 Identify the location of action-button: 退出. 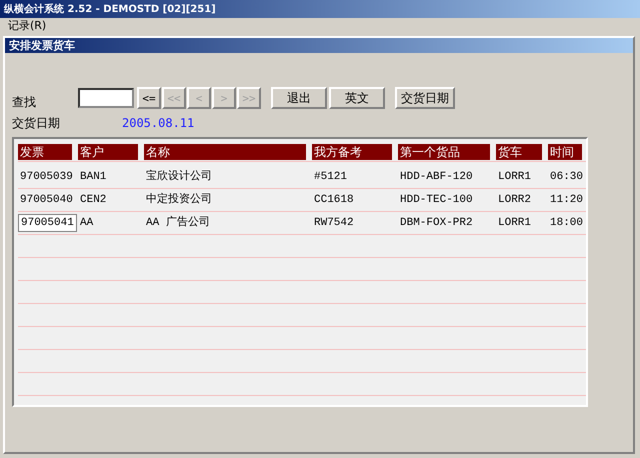
(299, 98).